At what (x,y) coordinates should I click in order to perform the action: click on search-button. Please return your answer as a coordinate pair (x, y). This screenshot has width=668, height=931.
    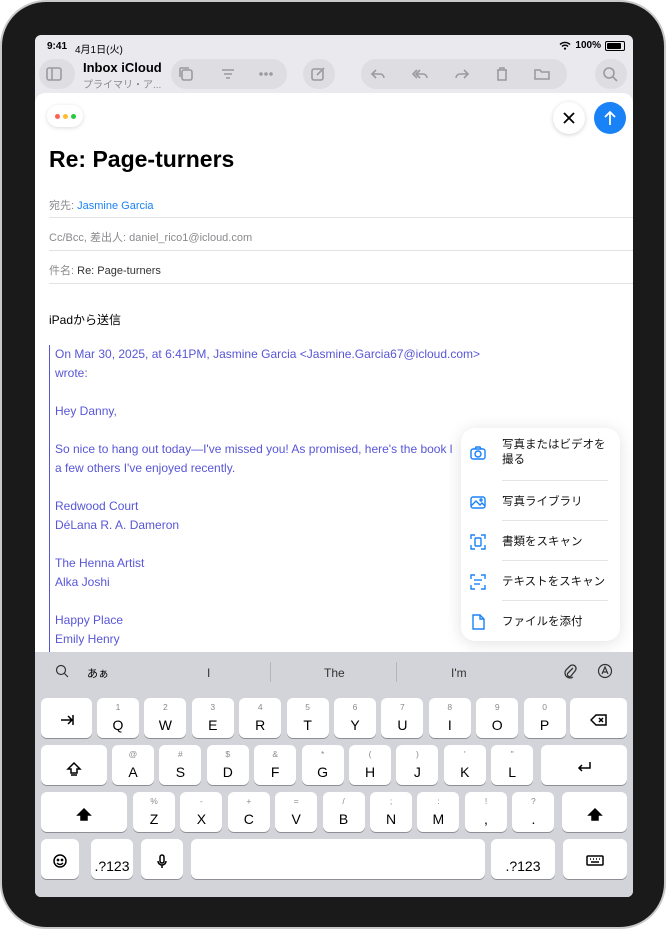
    Looking at the image, I should click on (611, 74).